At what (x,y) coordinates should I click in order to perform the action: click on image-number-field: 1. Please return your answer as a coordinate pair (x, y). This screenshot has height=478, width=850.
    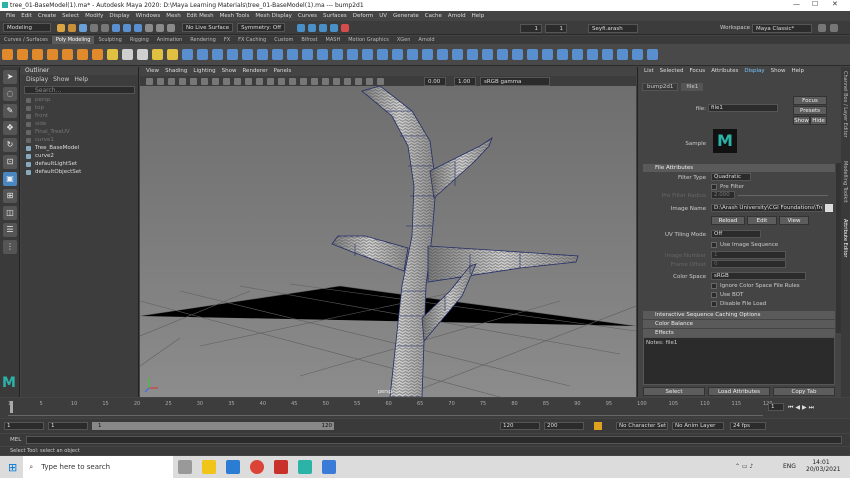
    Looking at the image, I should click on (748, 255).